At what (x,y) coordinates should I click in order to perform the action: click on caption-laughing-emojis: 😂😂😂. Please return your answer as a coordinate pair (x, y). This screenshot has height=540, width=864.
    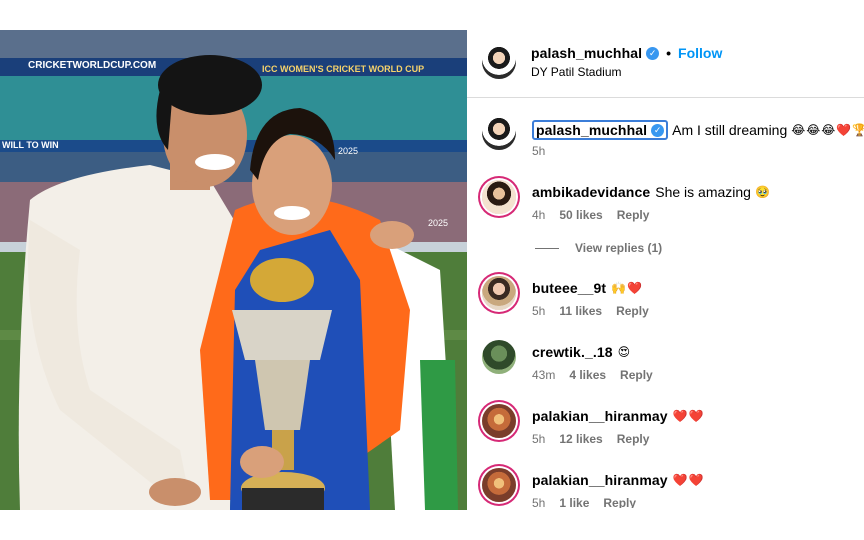
    Looking at the image, I should click on (814, 130).